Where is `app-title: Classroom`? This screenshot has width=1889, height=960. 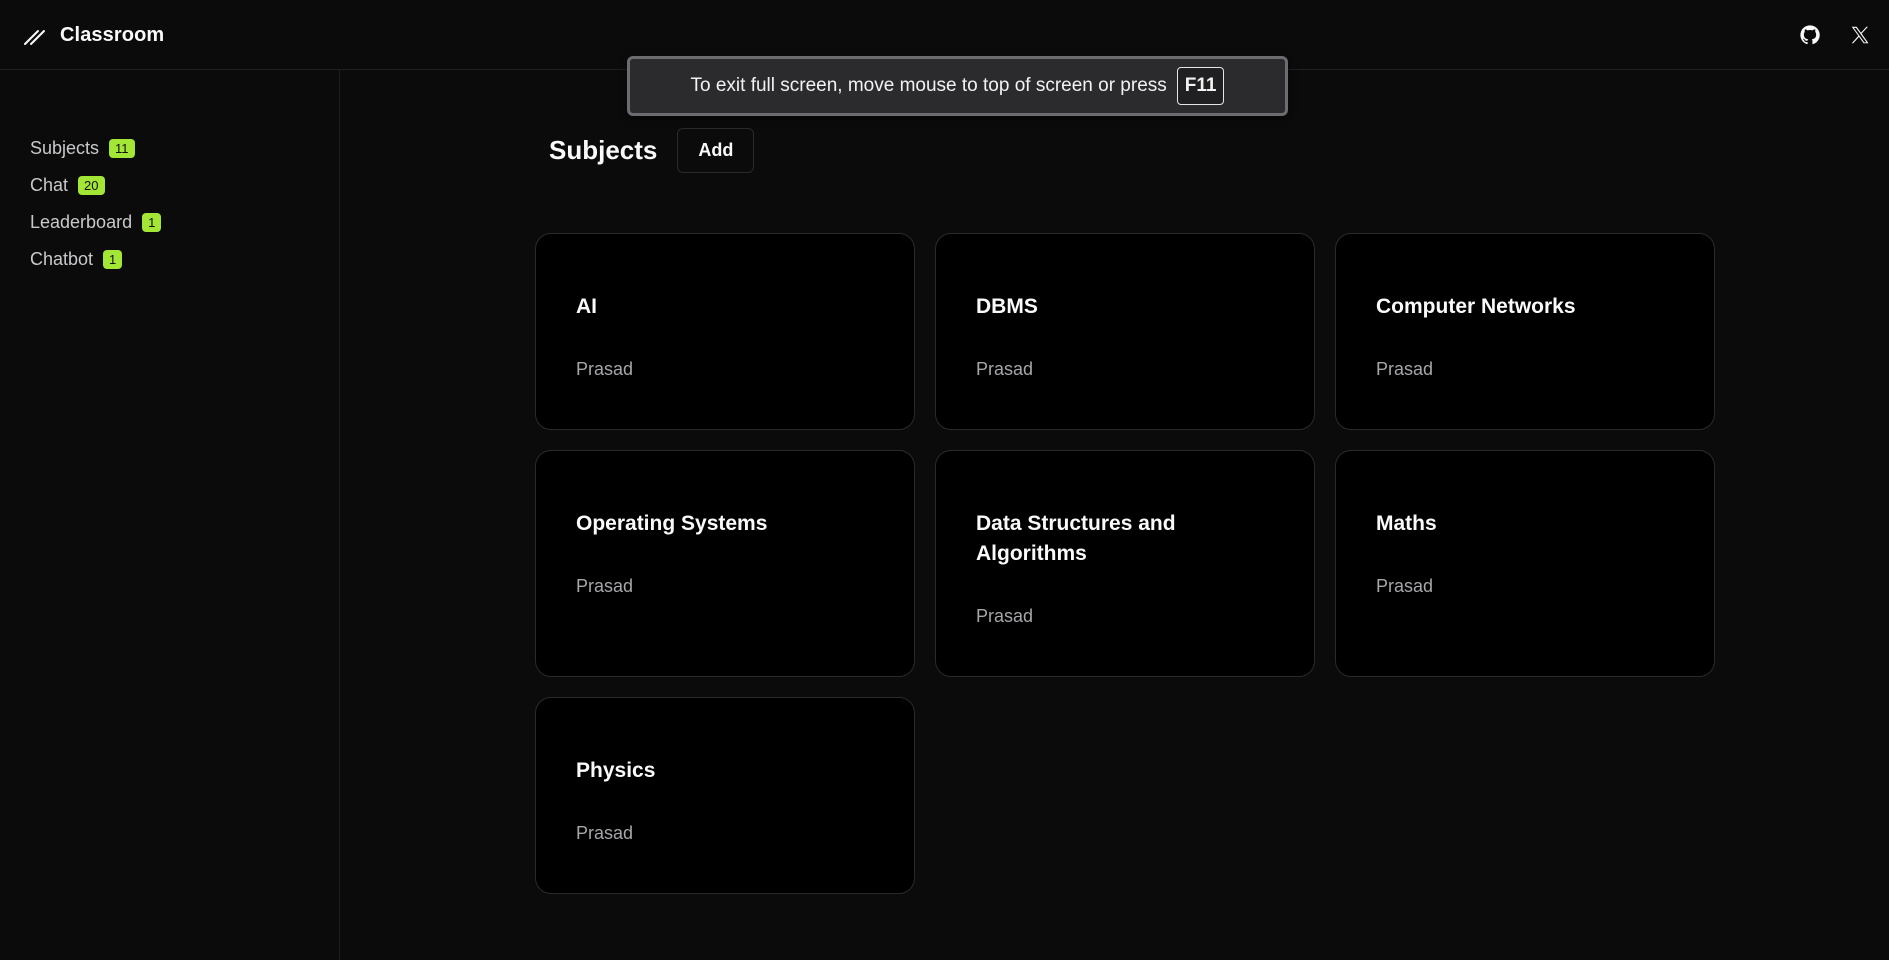
app-title: Classroom is located at coordinates (112, 34).